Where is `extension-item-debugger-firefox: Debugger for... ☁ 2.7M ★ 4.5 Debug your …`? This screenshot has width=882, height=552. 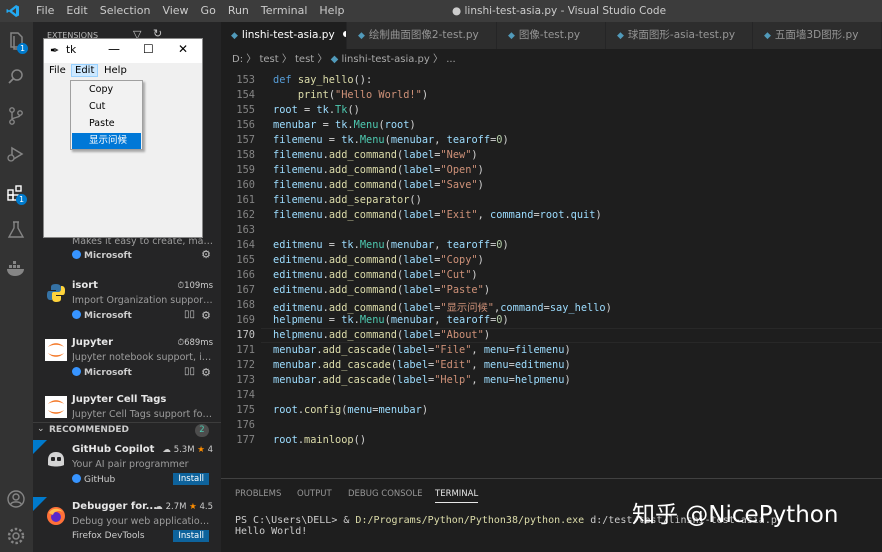
extension-item-debugger-firefox: Debugger for... ☁ 2.7M ★ 4.5 Debug your … is located at coordinates (127, 524).